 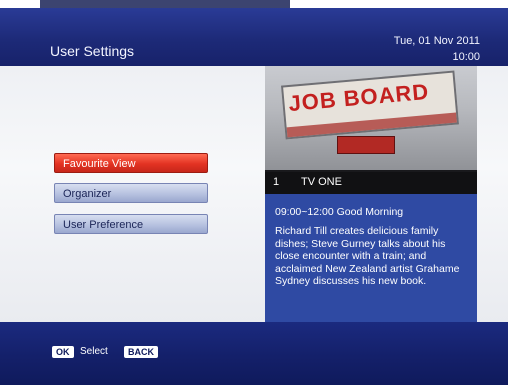 I want to click on right-margin, so click(x=492, y=194).